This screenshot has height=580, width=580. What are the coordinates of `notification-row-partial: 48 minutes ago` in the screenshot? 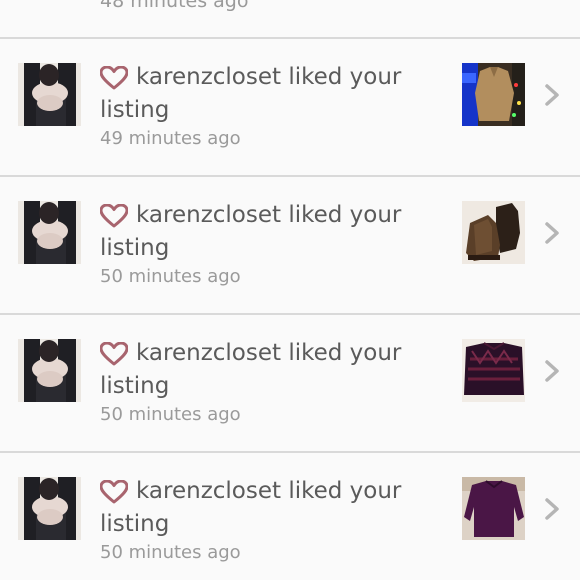 It's located at (290, 19).